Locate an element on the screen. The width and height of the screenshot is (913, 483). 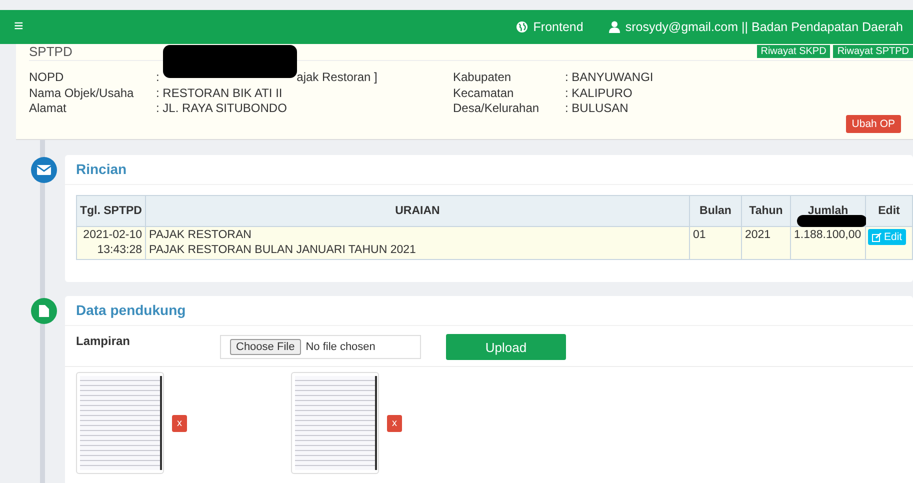
edit-icon is located at coordinates (877, 237).